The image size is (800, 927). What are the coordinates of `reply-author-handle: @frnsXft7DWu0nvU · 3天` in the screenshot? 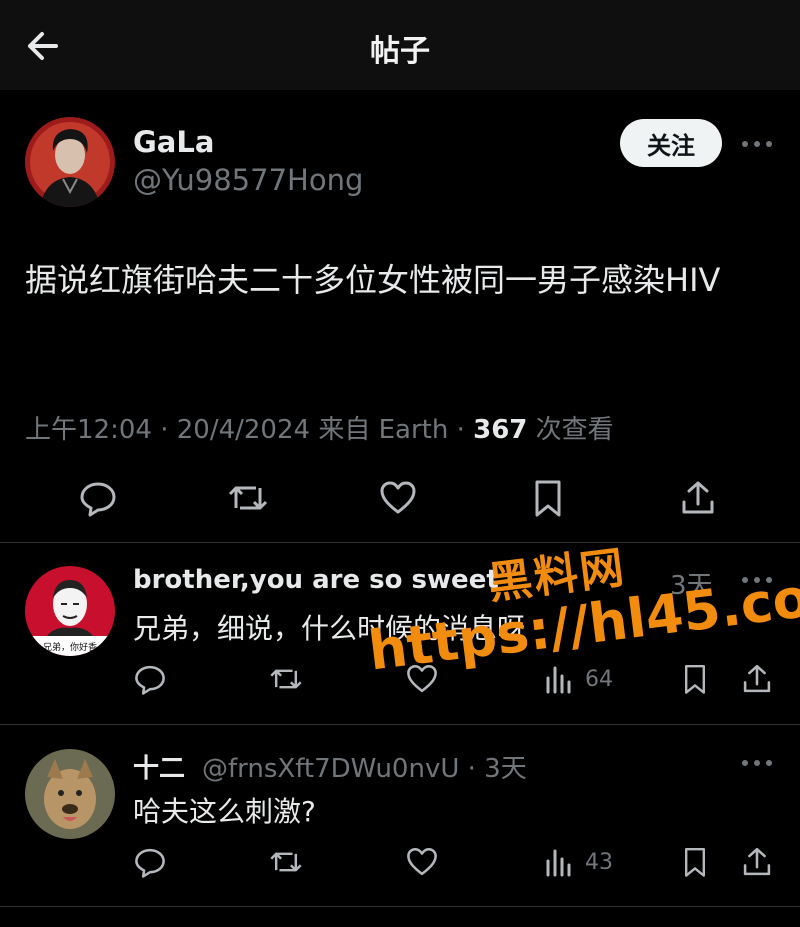 It's located at (364, 766).